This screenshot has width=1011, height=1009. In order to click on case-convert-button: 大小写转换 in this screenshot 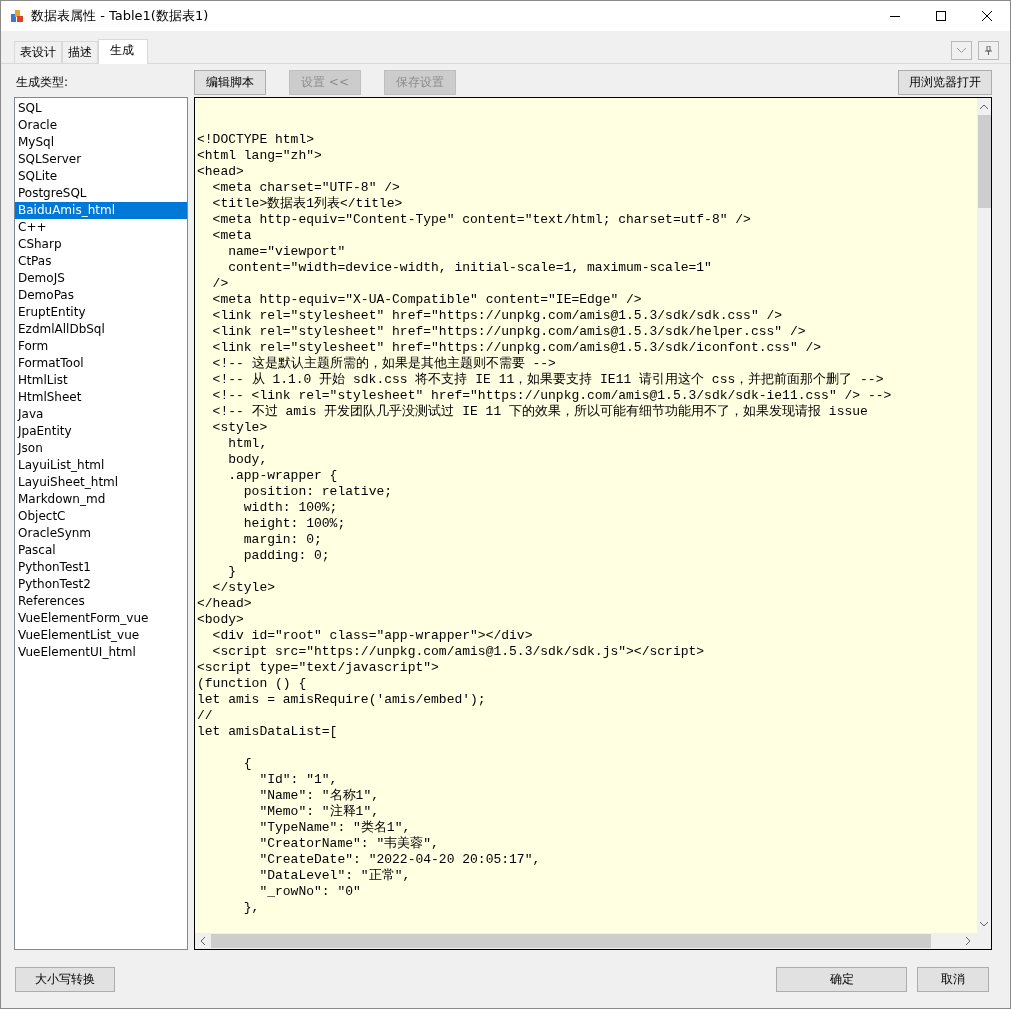, I will do `click(65, 979)`.